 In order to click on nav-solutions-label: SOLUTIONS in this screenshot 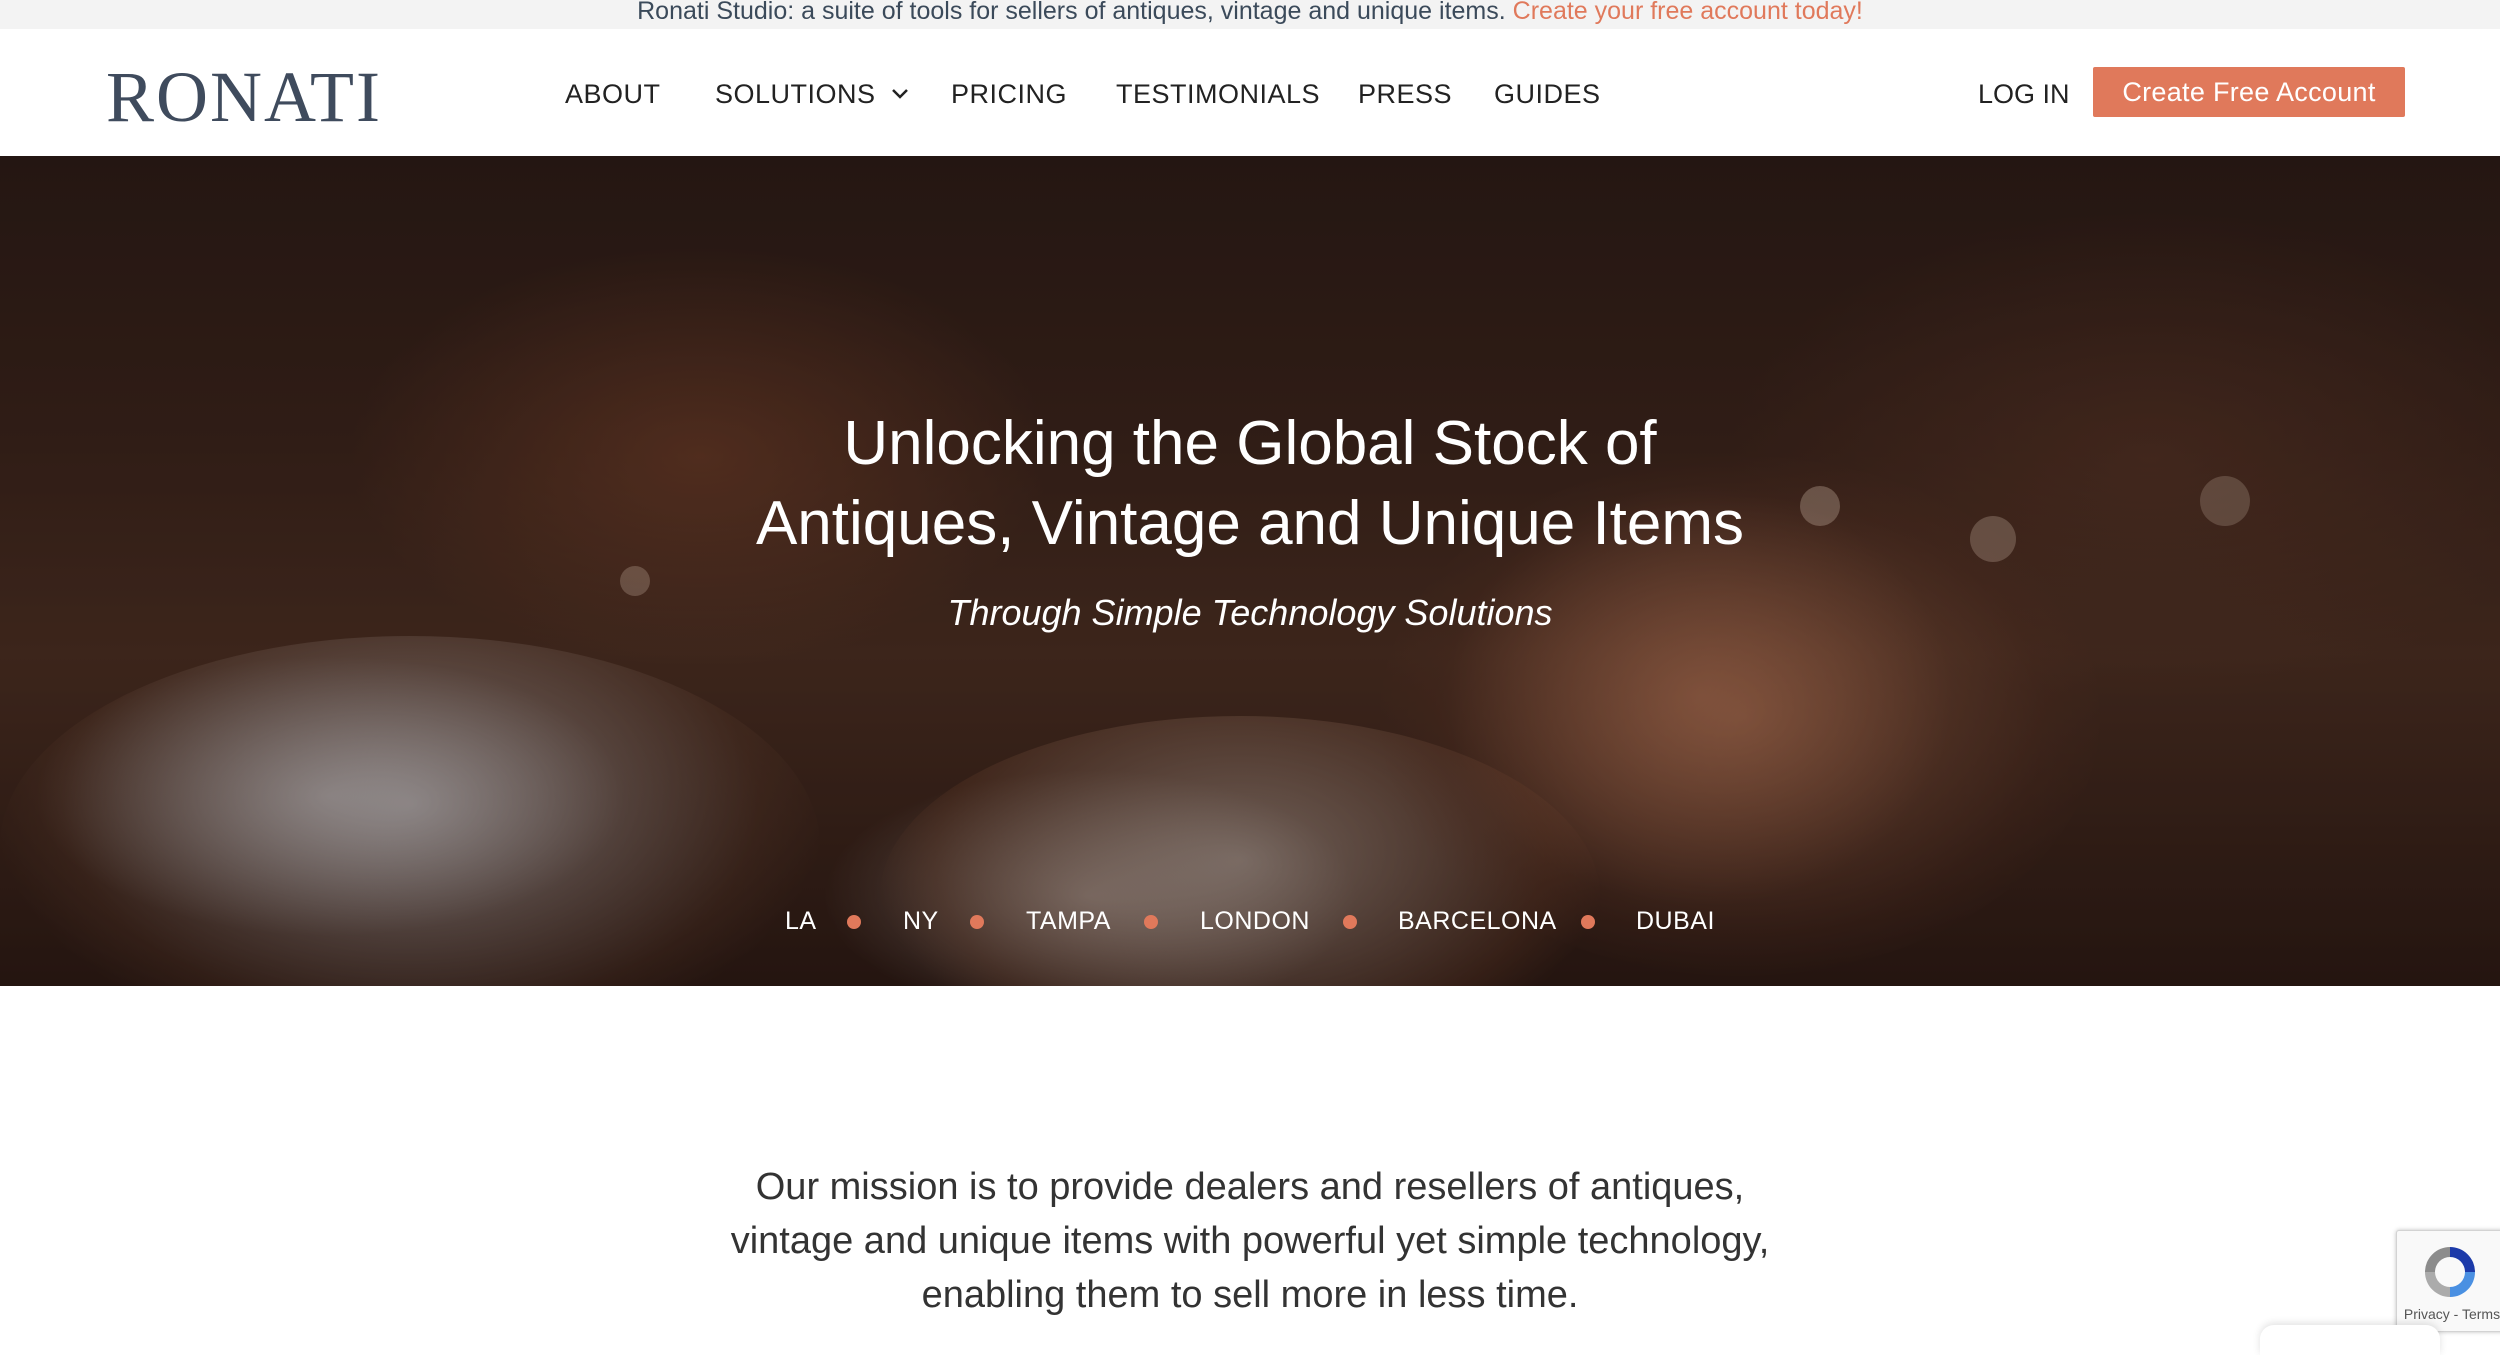, I will do `click(795, 94)`.